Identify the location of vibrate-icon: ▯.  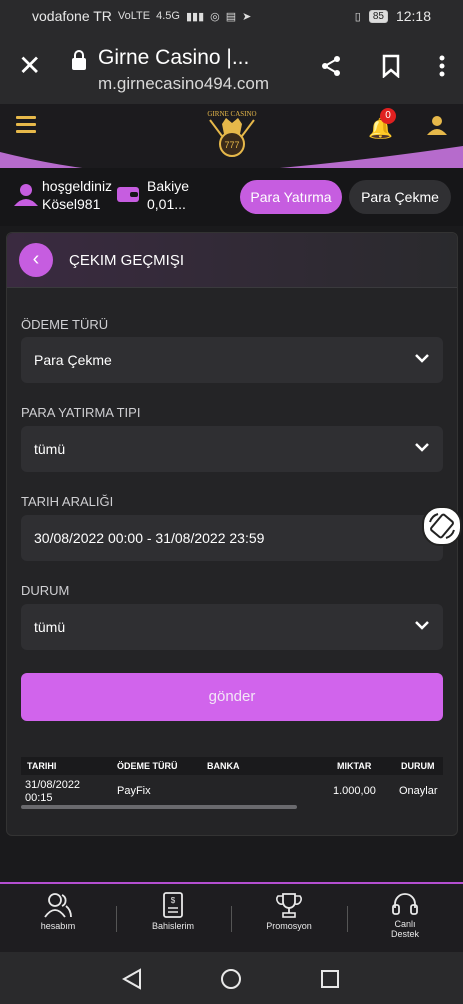
(357, 16).